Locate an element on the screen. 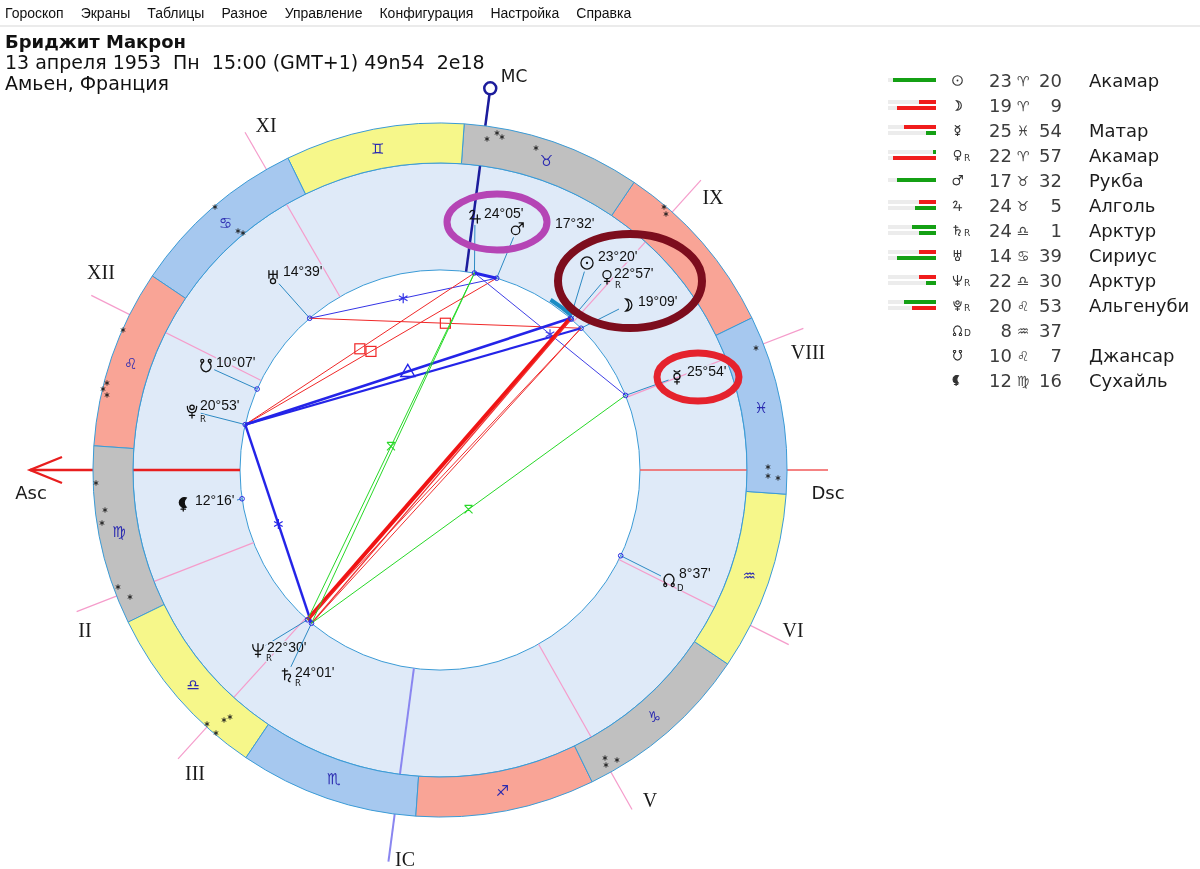 Image resolution: width=1200 pixels, height=869 pixels. house-number: XII is located at coordinates (101, 272).